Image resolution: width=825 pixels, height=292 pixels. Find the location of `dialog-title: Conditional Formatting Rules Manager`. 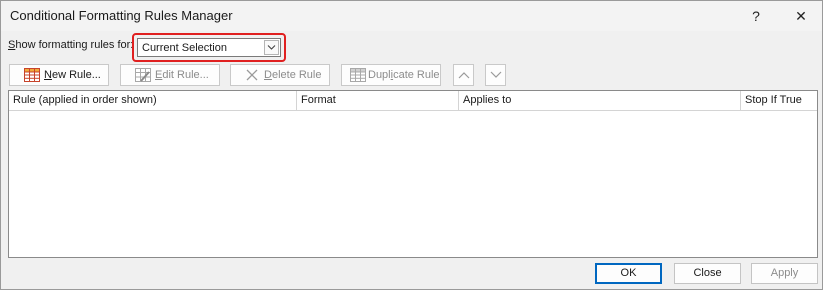

dialog-title: Conditional Formatting Rules Manager is located at coordinates (121, 15).